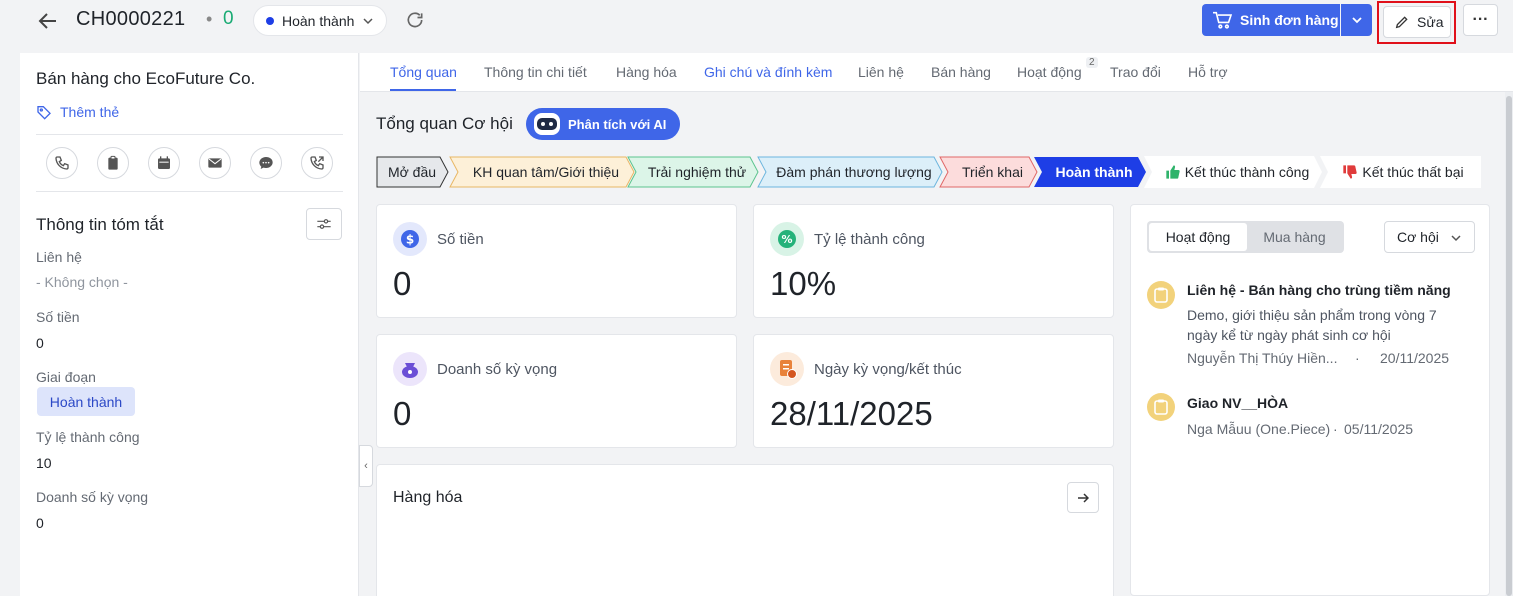 The width and height of the screenshot is (1513, 596). I want to click on ai-button-label: Phân tích với AI, so click(617, 124).